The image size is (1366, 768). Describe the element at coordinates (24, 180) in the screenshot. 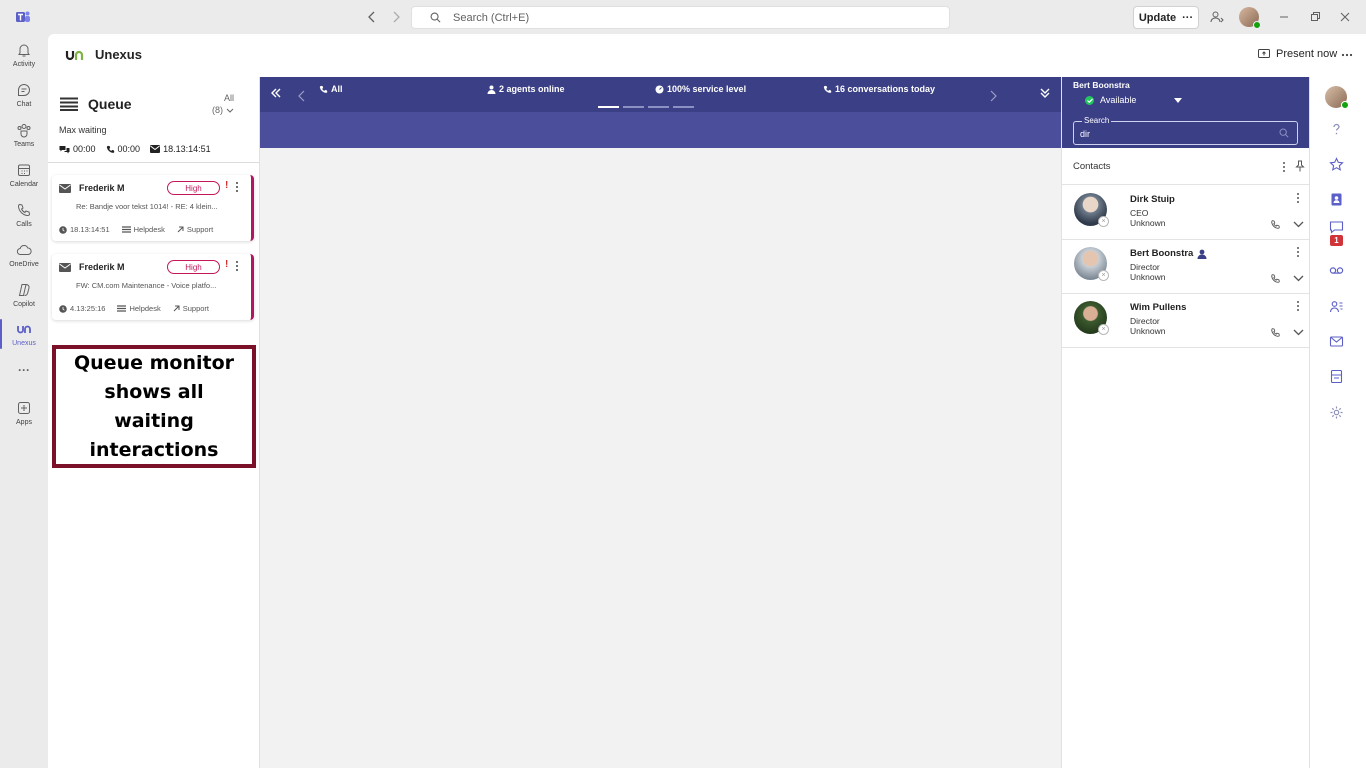

I see `rail-item-calendar: Calendar` at that location.